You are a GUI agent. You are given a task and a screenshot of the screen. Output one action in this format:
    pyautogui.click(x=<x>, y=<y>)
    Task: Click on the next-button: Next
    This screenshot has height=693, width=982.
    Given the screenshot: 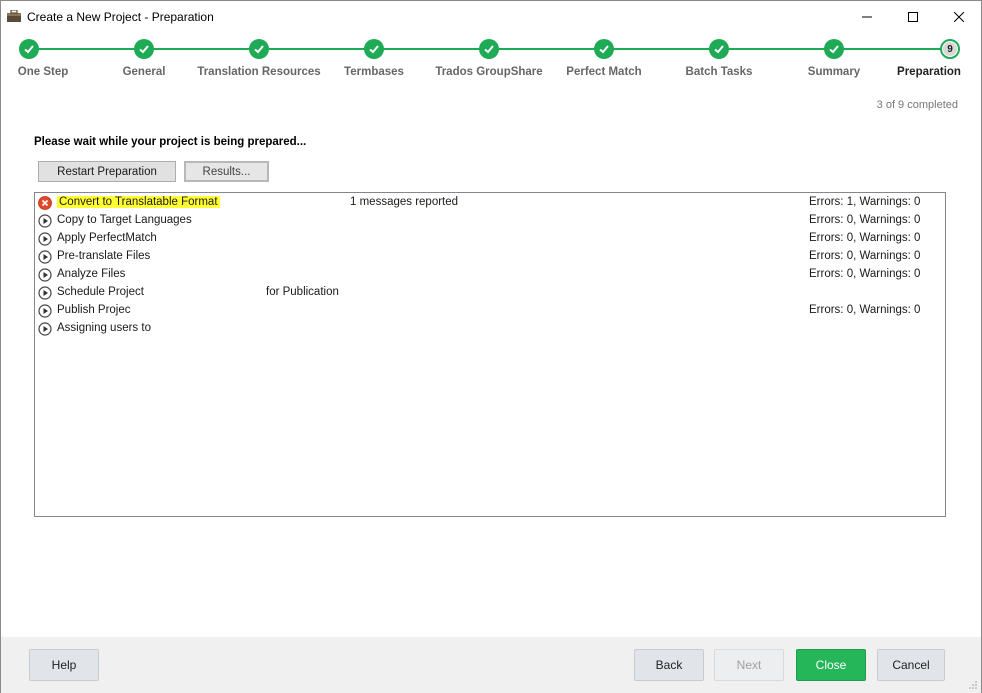 What is the action you would take?
    pyautogui.click(x=749, y=665)
    